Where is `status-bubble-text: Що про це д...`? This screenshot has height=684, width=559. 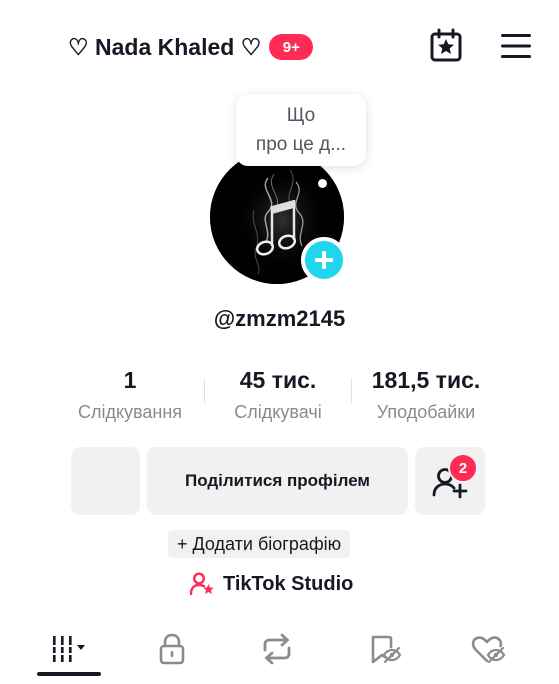 status-bubble-text: Що про це д... is located at coordinates (301, 130).